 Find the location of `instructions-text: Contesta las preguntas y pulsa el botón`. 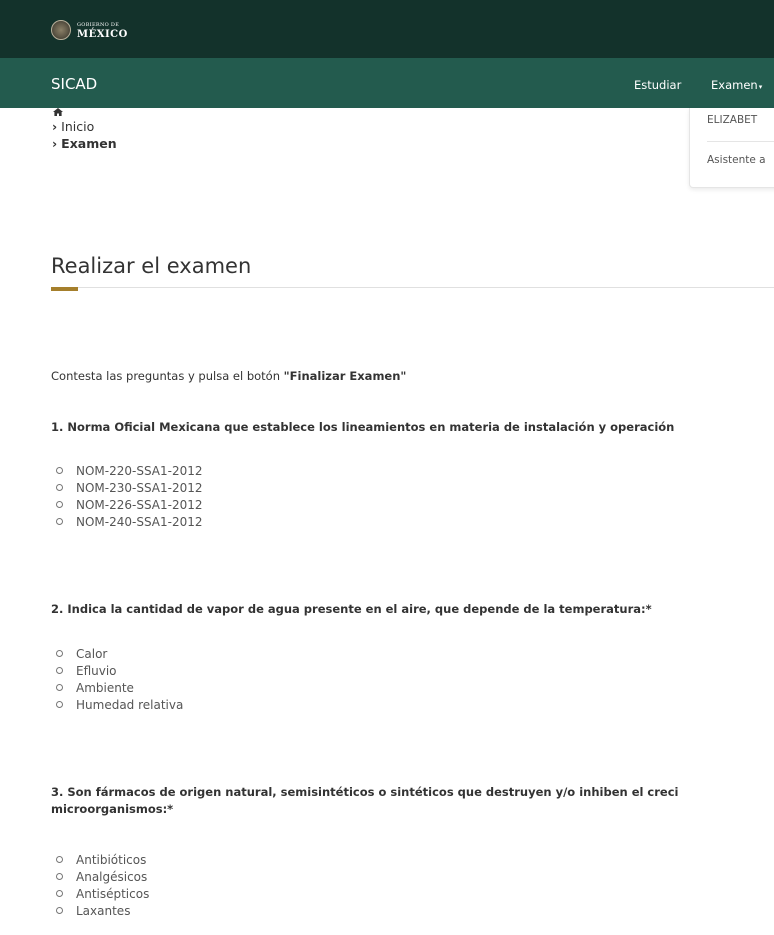

instructions-text: Contesta las preguntas y pulsa el botón is located at coordinates (167, 376).